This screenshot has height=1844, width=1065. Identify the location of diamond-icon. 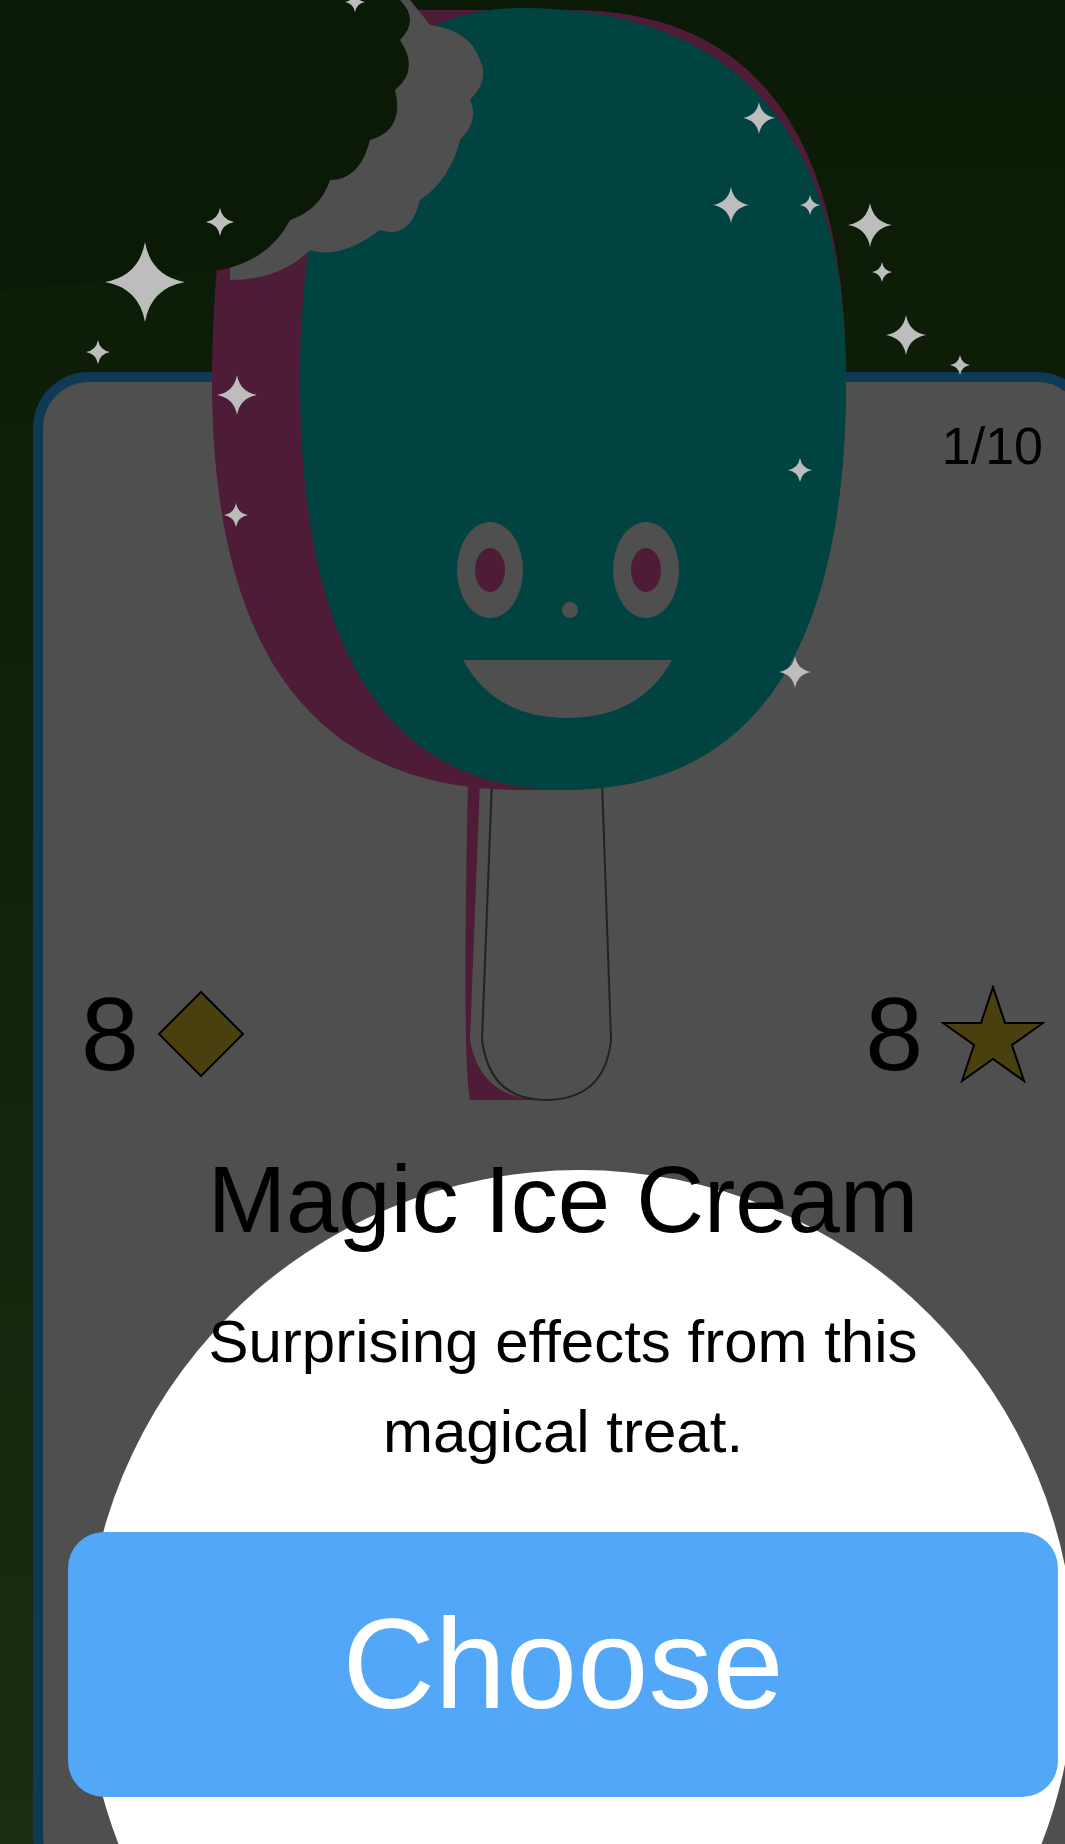
(200, 1034).